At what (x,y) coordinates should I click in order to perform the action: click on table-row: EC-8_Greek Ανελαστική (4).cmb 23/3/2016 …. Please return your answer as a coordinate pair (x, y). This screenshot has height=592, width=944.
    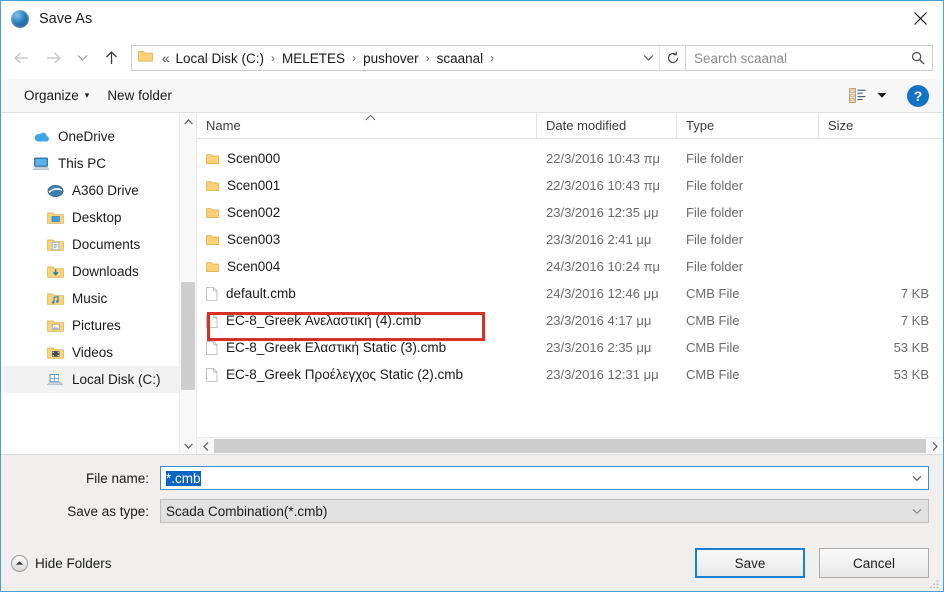
    Looking at the image, I should click on (570, 320).